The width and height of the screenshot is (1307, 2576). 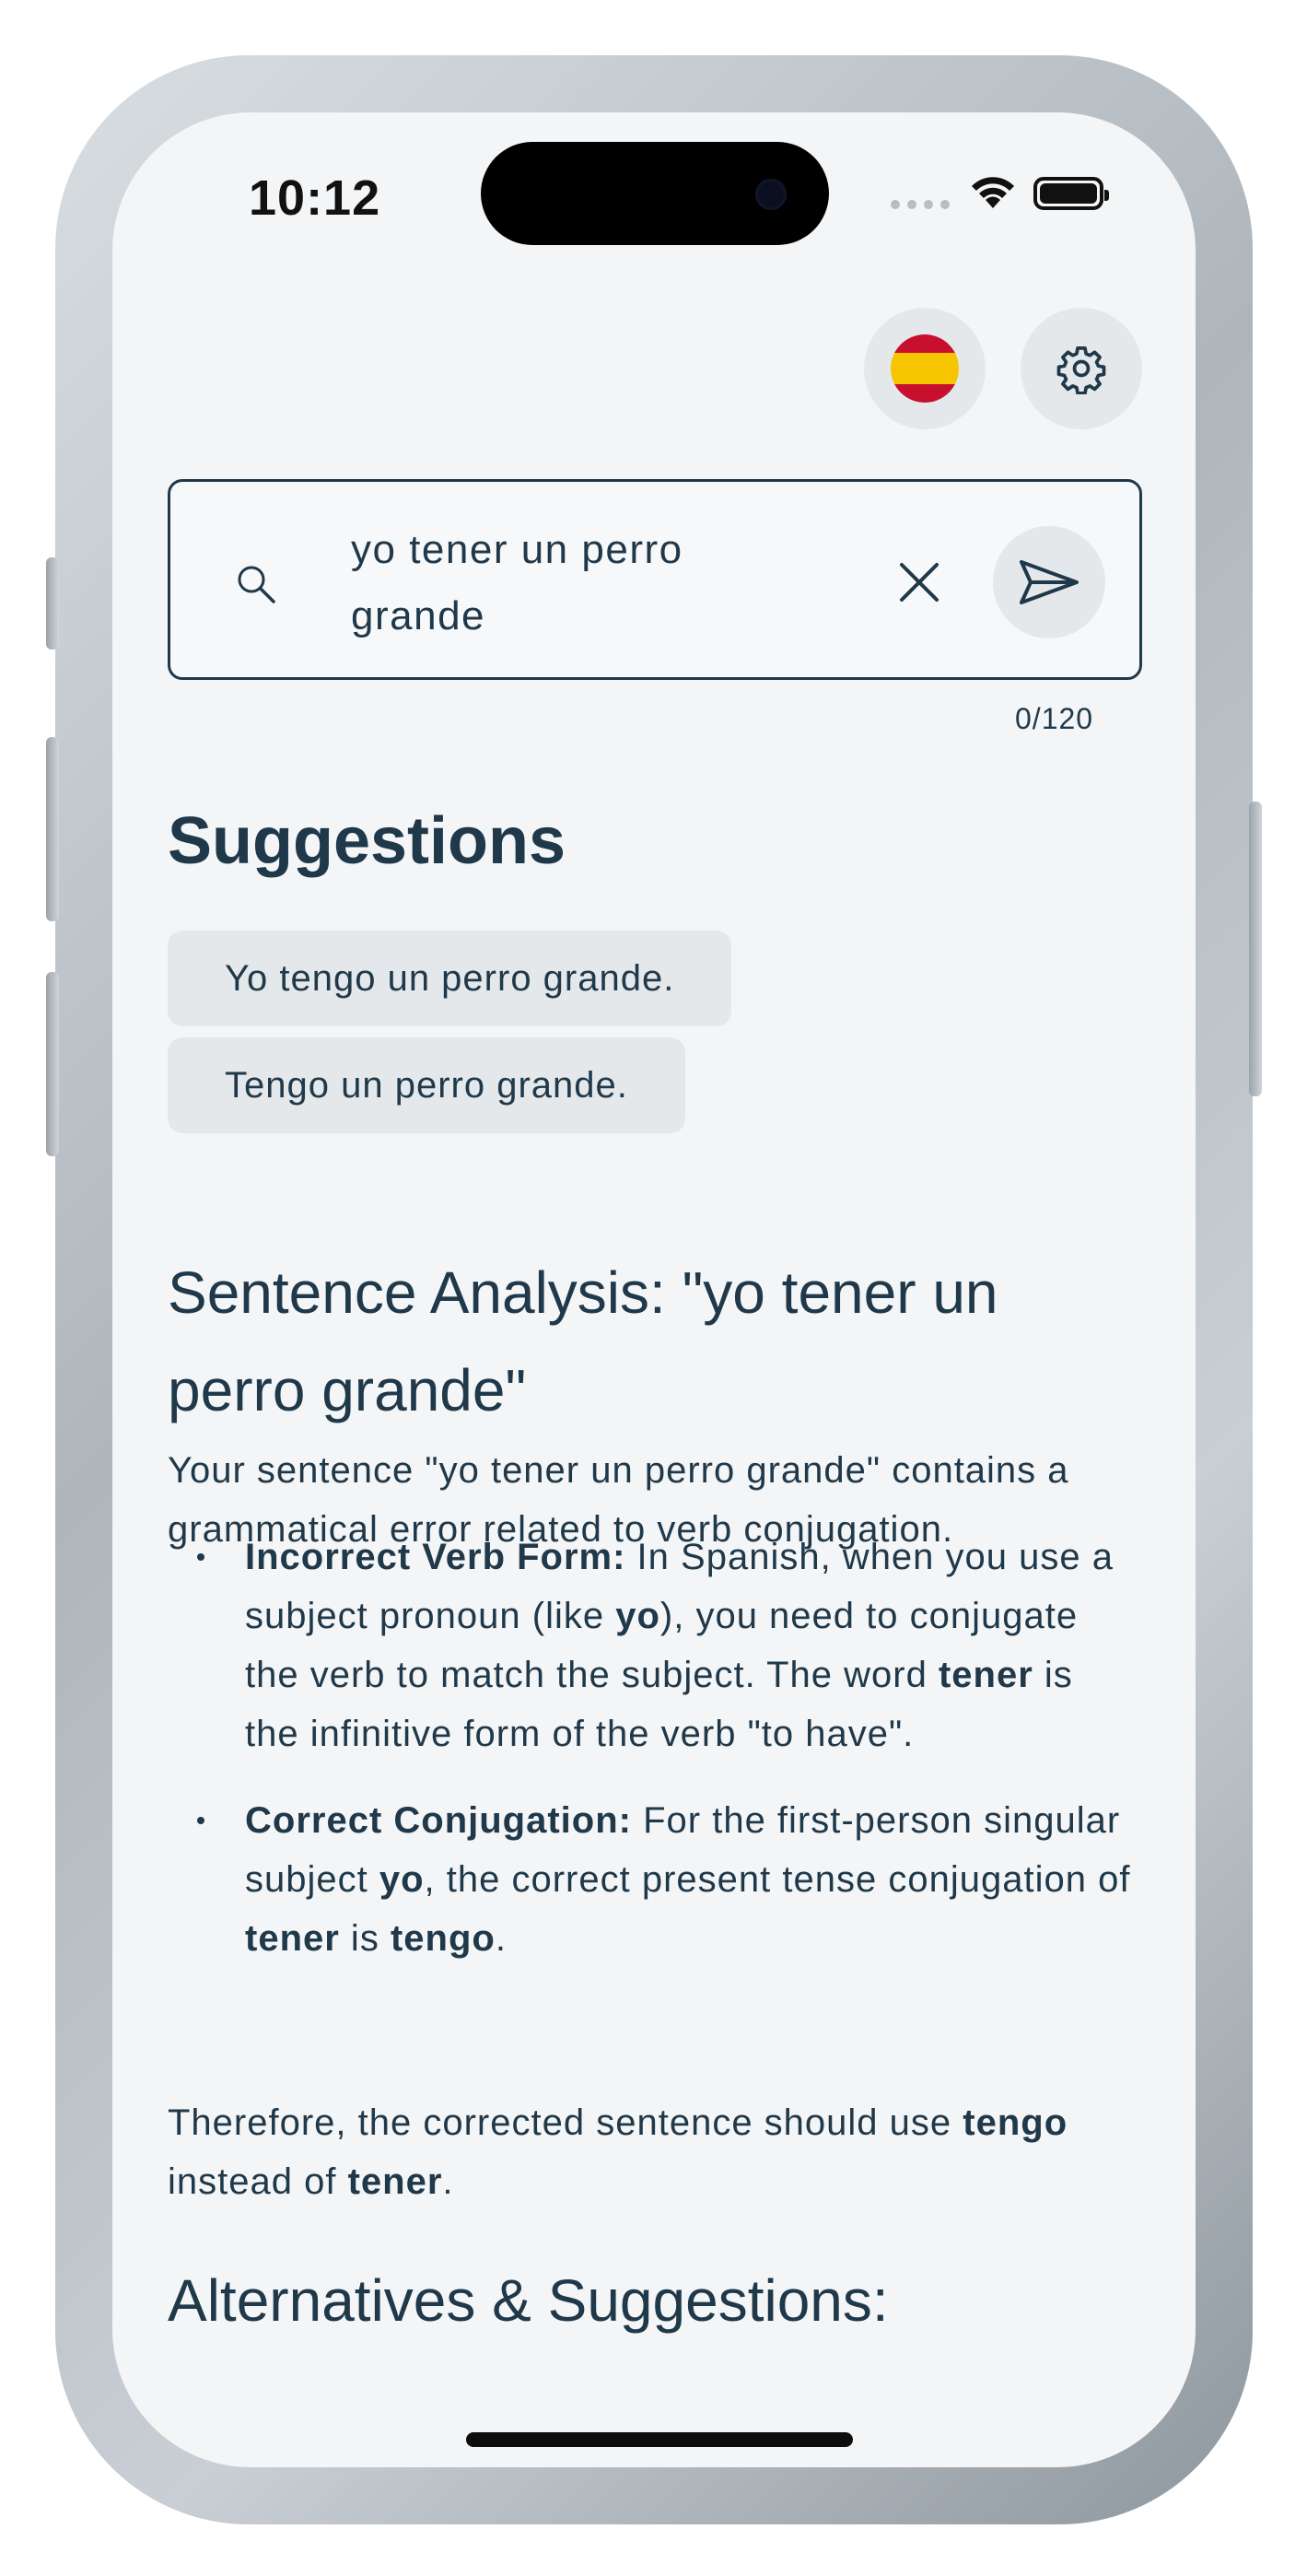 I want to click on suggestions-heading: Suggestions, so click(x=367, y=841).